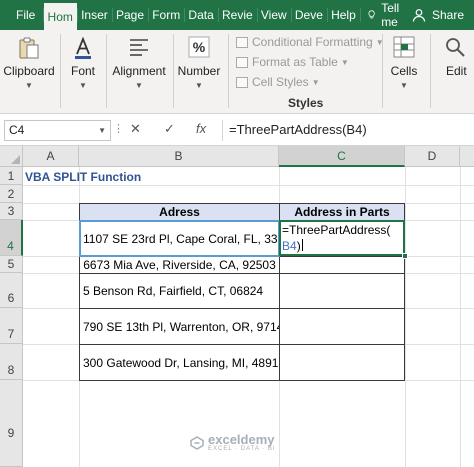  Describe the element at coordinates (11, 176) in the screenshot. I see `row-header-1: 1` at that location.